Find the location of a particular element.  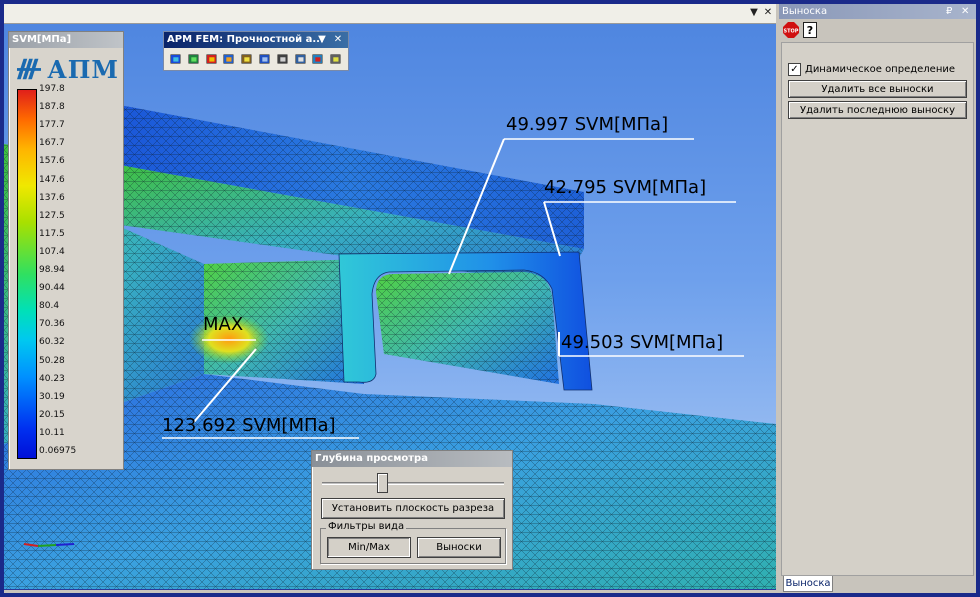

doc-close-button: ✕ is located at coordinates (768, 13).